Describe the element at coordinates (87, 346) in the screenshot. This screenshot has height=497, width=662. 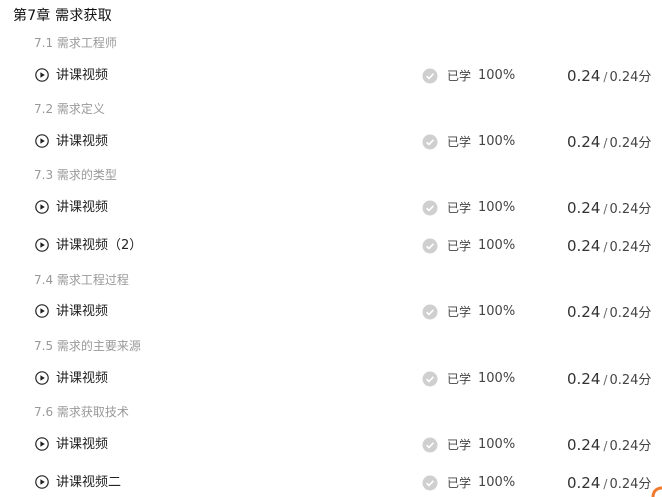
I see `section-title: 7.5 需求的主要来源` at that location.